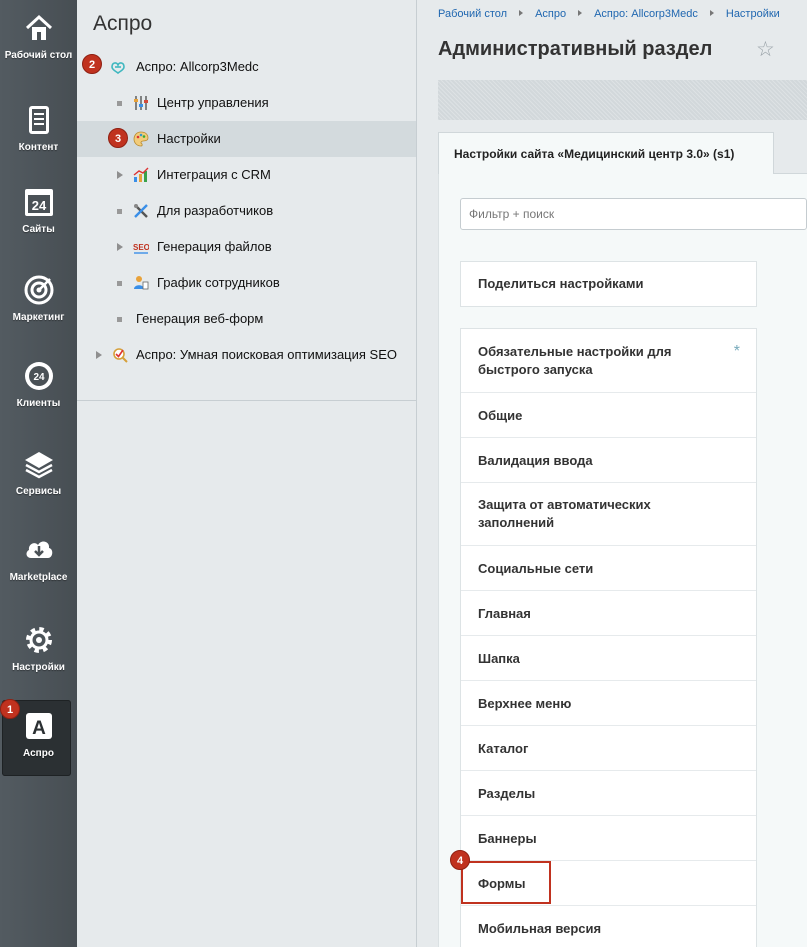  I want to click on menu-item-catalog: Каталог, so click(608, 747).